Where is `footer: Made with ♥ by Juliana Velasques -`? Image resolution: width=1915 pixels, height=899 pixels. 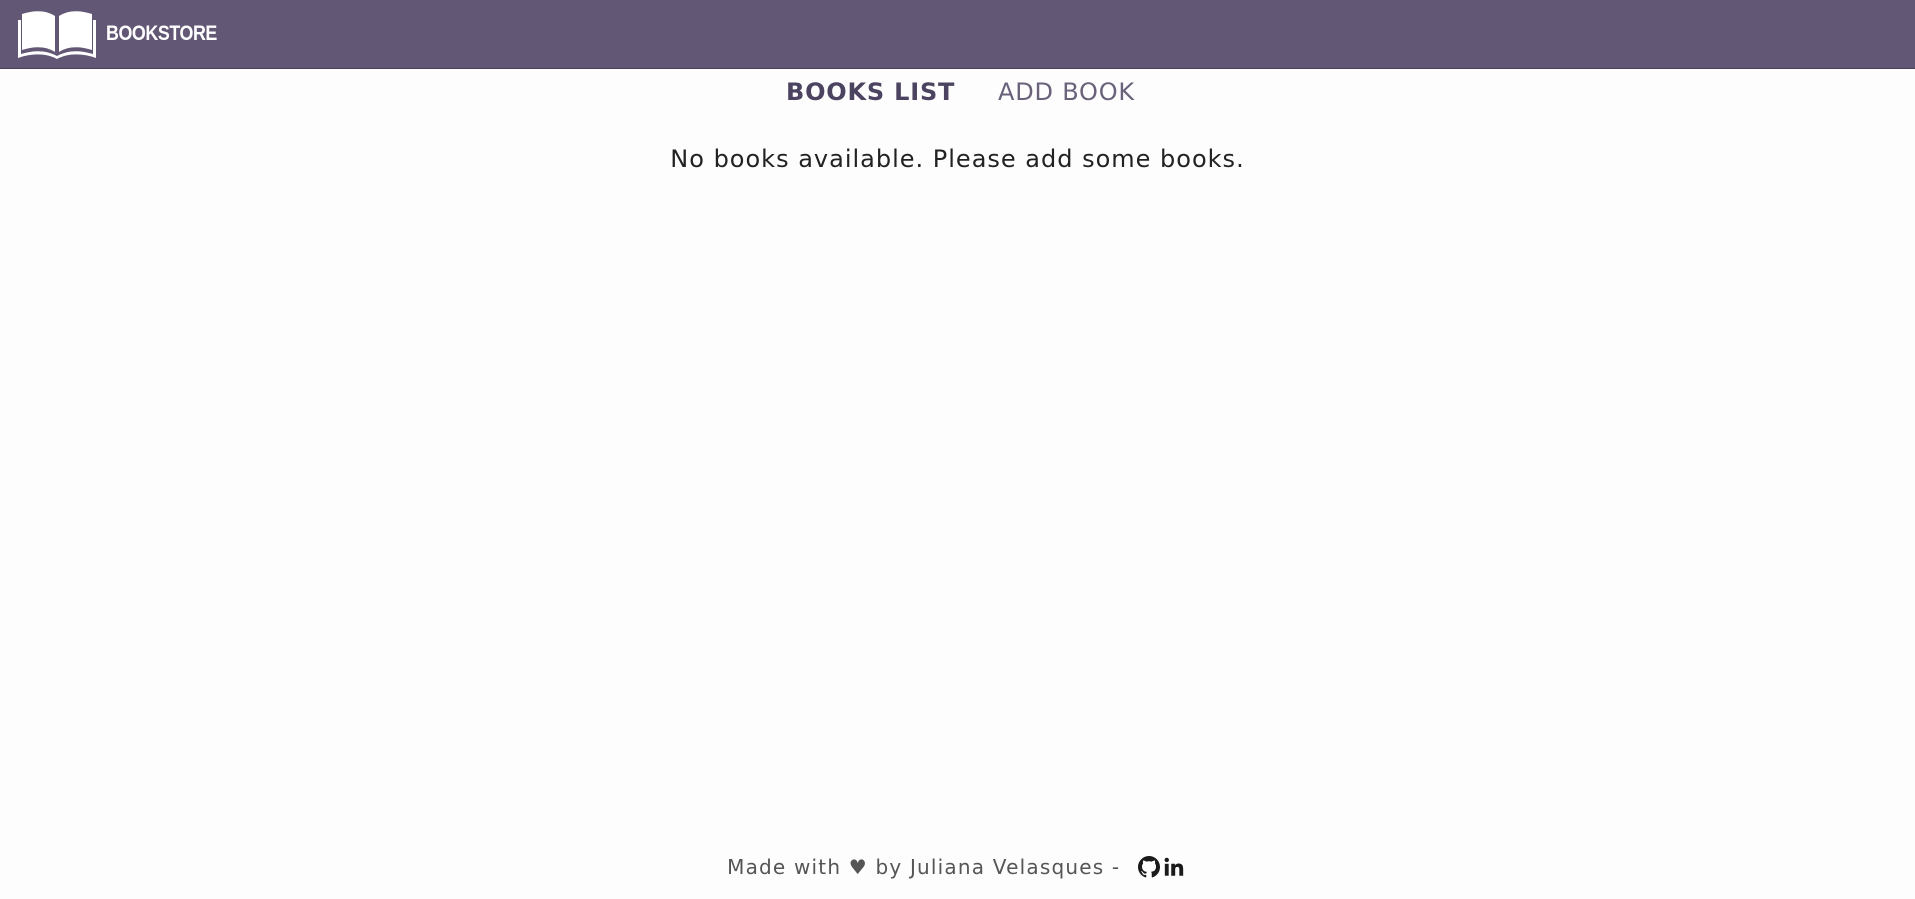 footer: Made with ♥ by Juliana Velasques - is located at coordinates (957, 867).